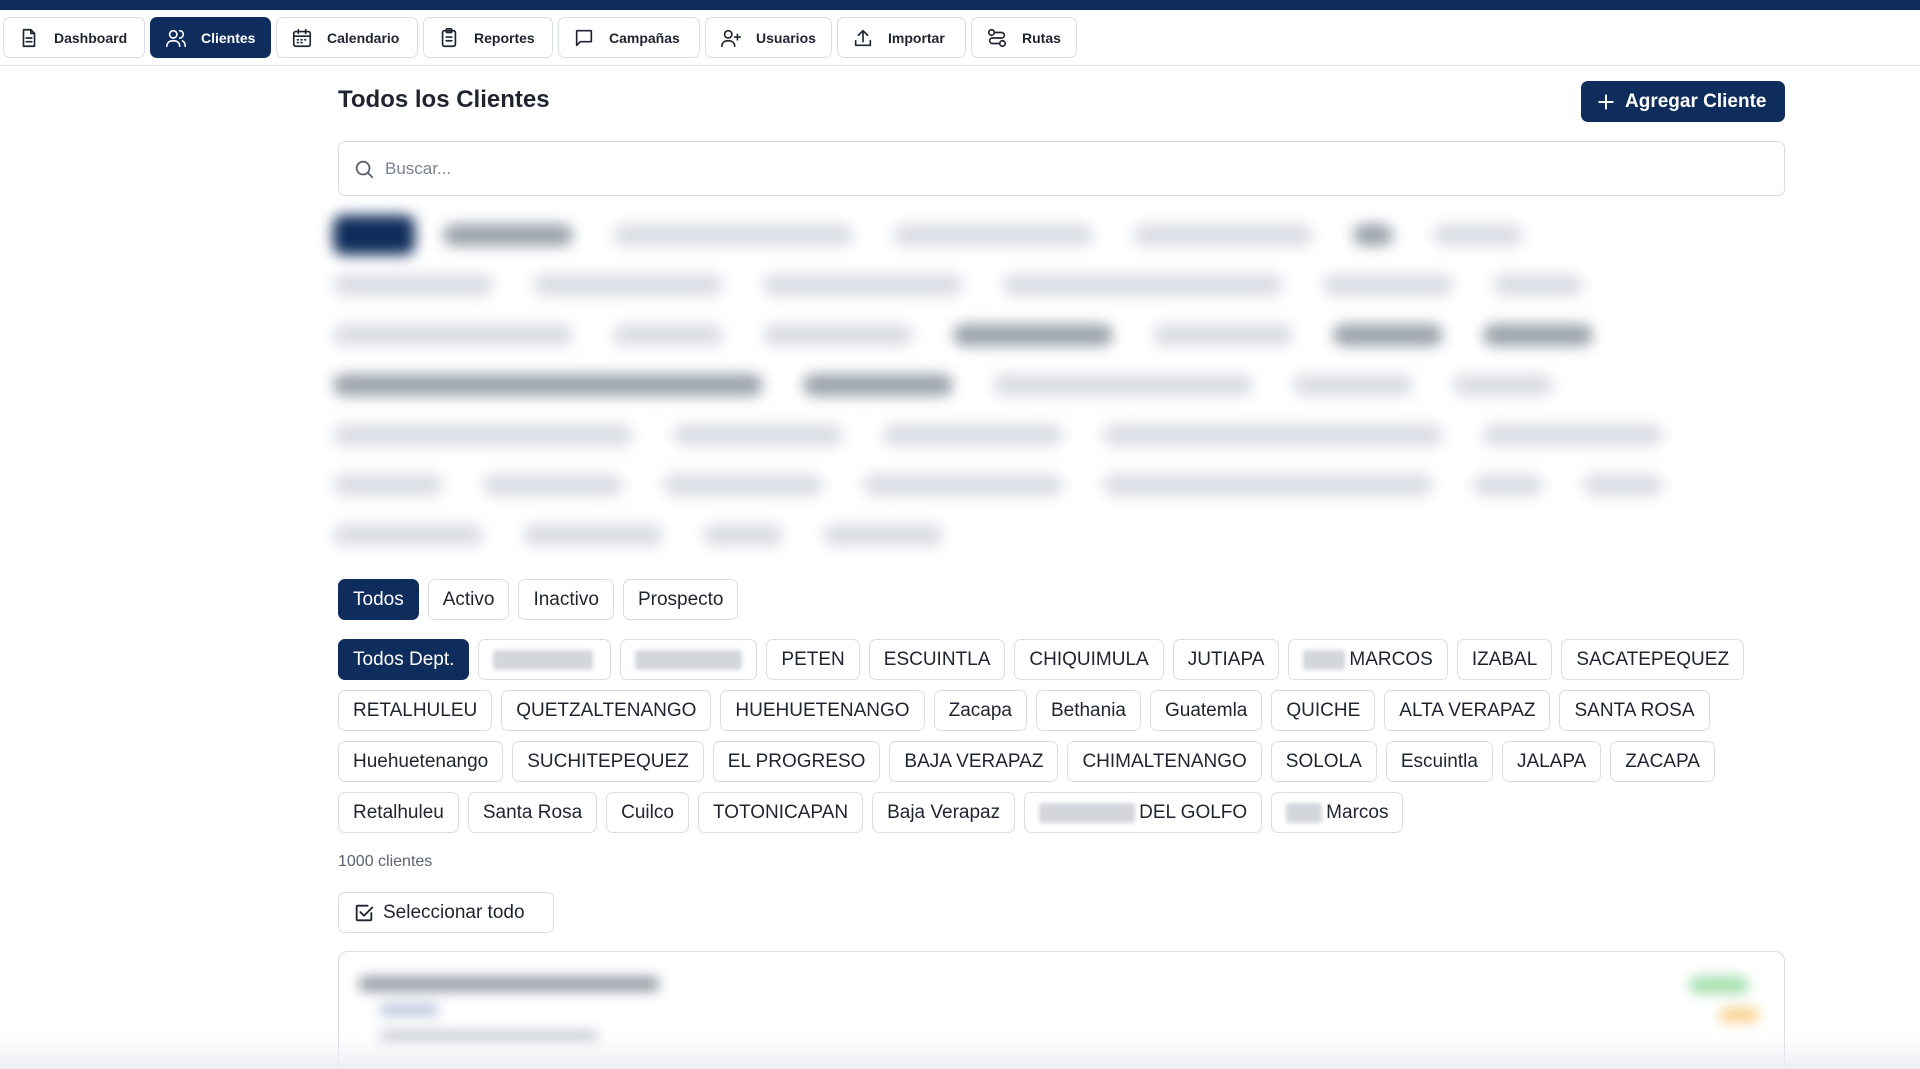 The height and width of the screenshot is (1069, 1920). I want to click on select-all-label: Seleccionar todo, so click(454, 912).